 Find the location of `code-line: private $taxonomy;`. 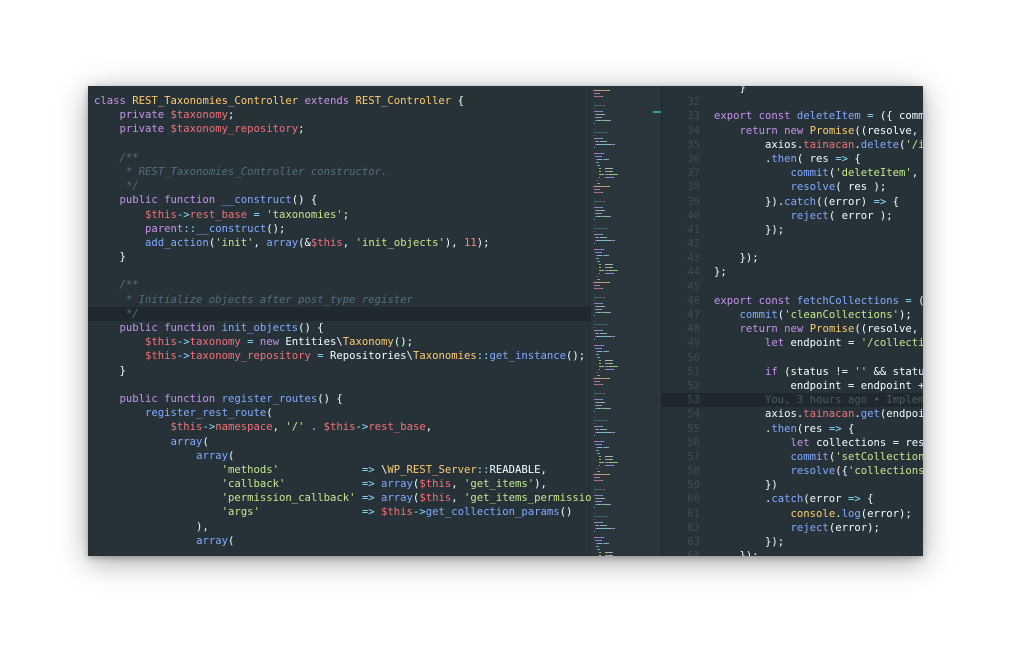

code-line: private $taxonomy; is located at coordinates (339, 115).